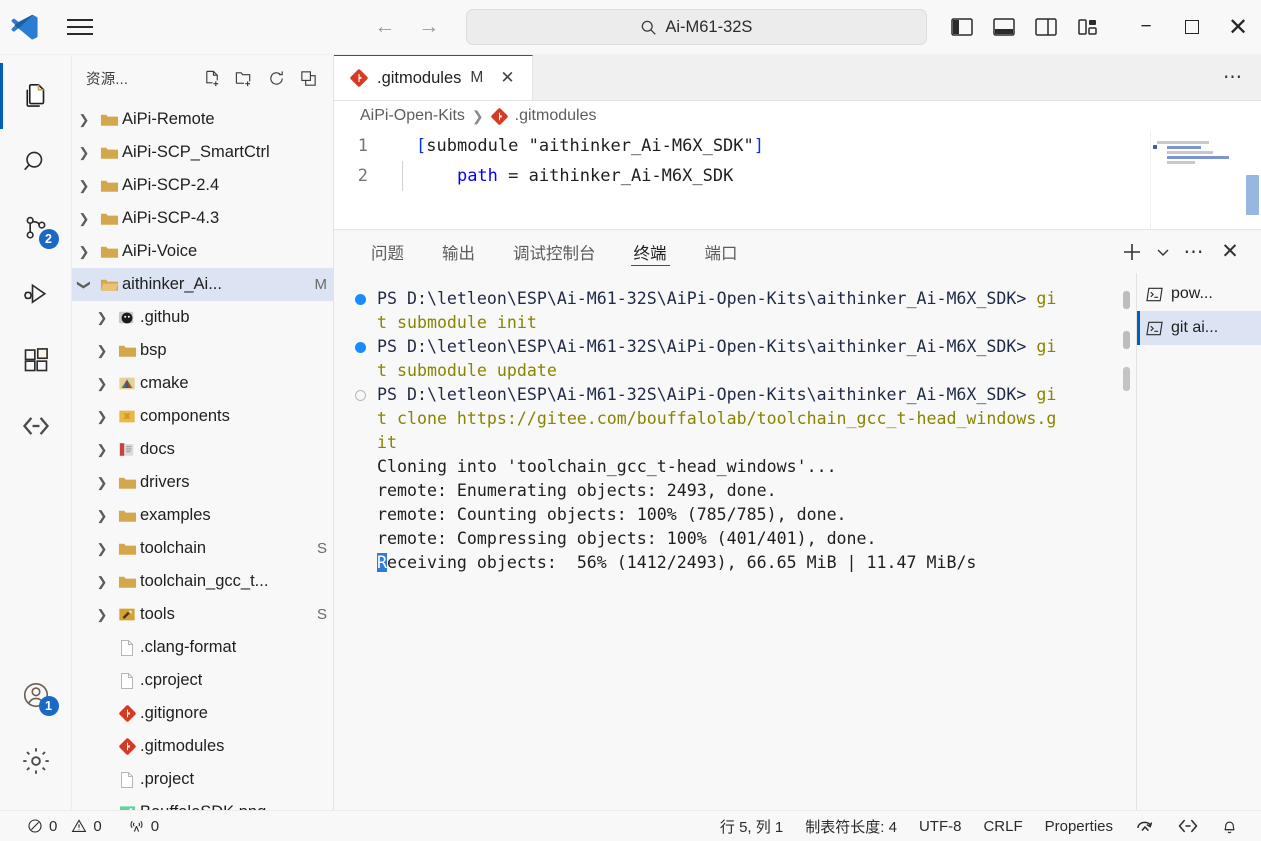 The height and width of the screenshot is (841, 1261). I want to click on minimize-button: −, so click(1146, 27).